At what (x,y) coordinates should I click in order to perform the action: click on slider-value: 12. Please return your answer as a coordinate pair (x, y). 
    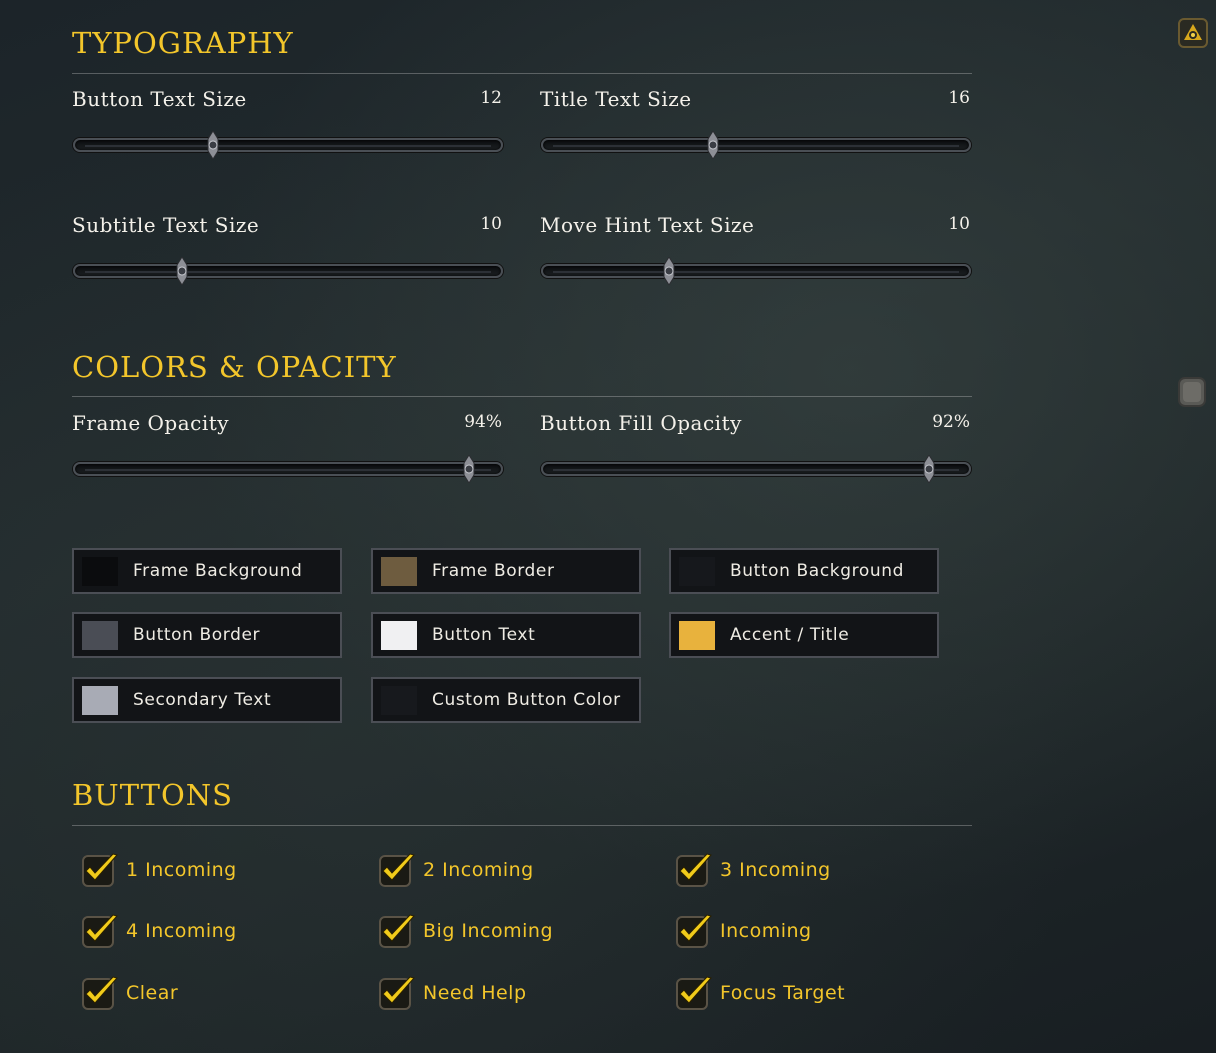
    Looking at the image, I should click on (491, 98).